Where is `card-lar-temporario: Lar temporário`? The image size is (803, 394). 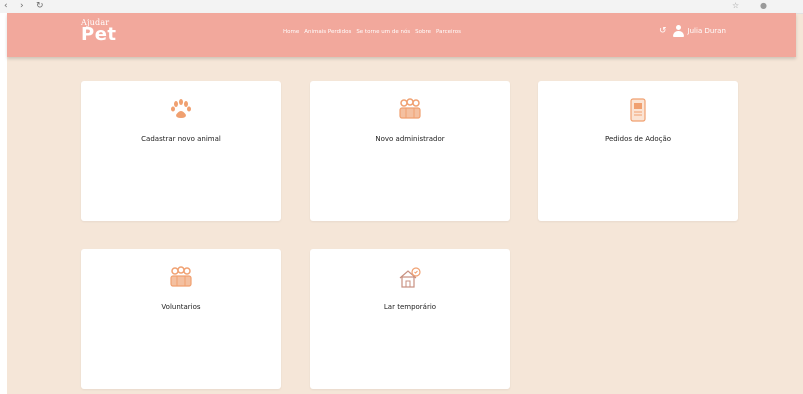 card-lar-temporario: Lar temporário is located at coordinates (410, 319).